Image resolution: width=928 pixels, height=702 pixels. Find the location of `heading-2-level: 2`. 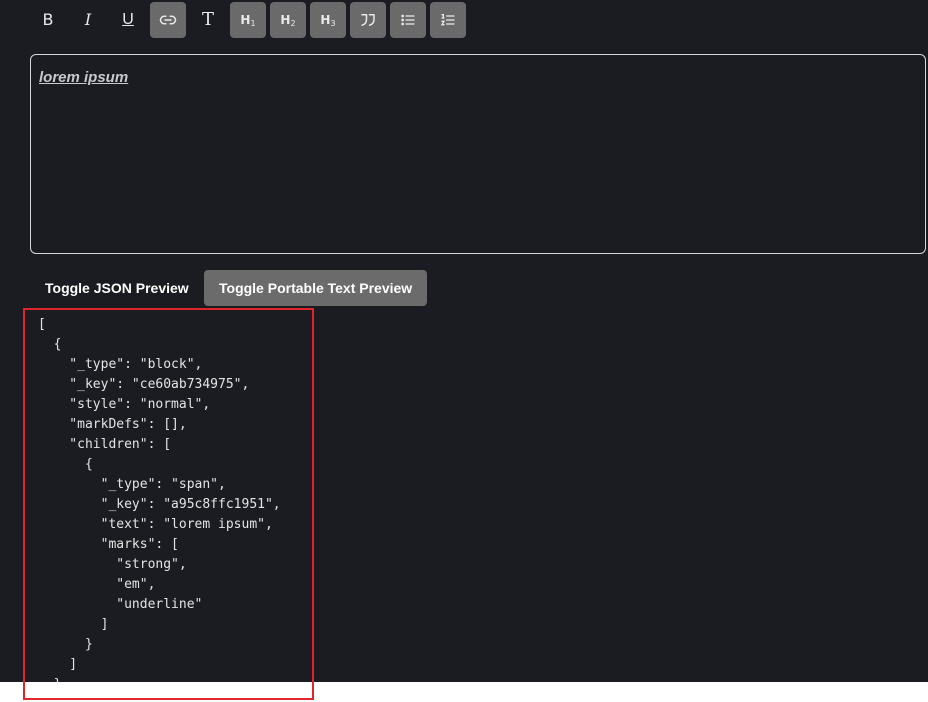

heading-2-level: 2 is located at coordinates (293, 23).